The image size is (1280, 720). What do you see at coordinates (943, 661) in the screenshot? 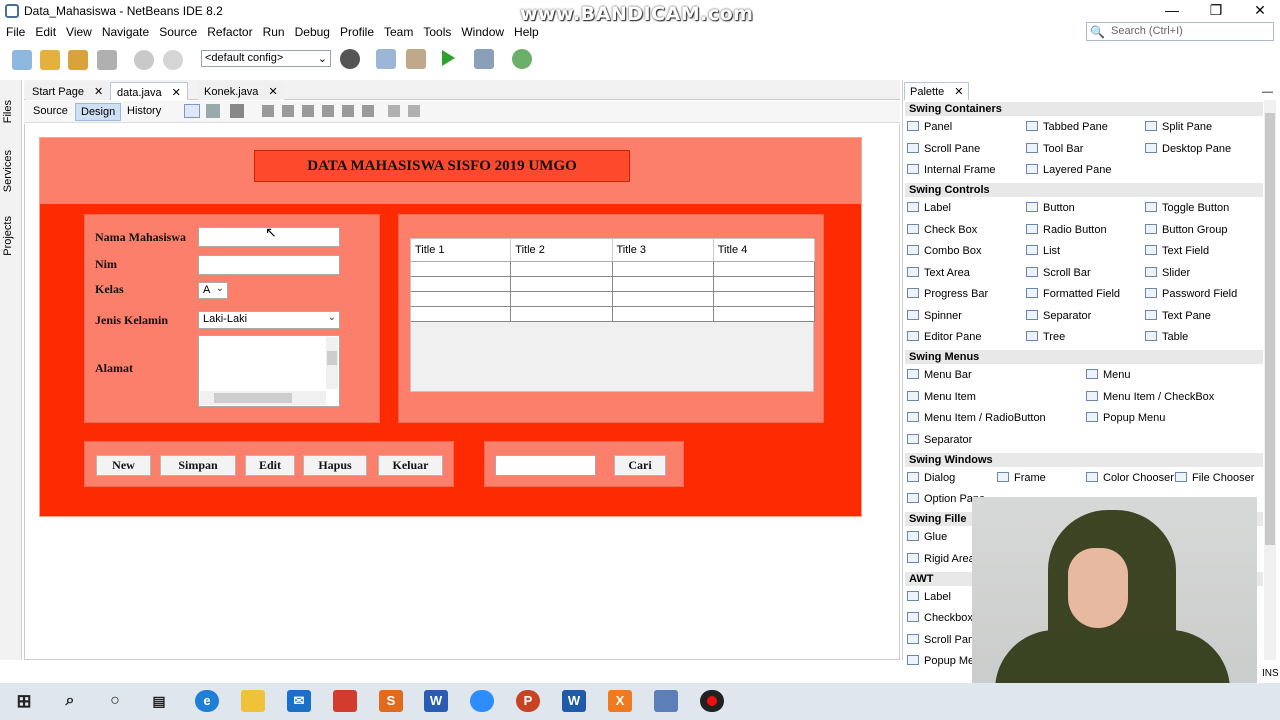
I see `palette-item: Popup Men` at bounding box center [943, 661].